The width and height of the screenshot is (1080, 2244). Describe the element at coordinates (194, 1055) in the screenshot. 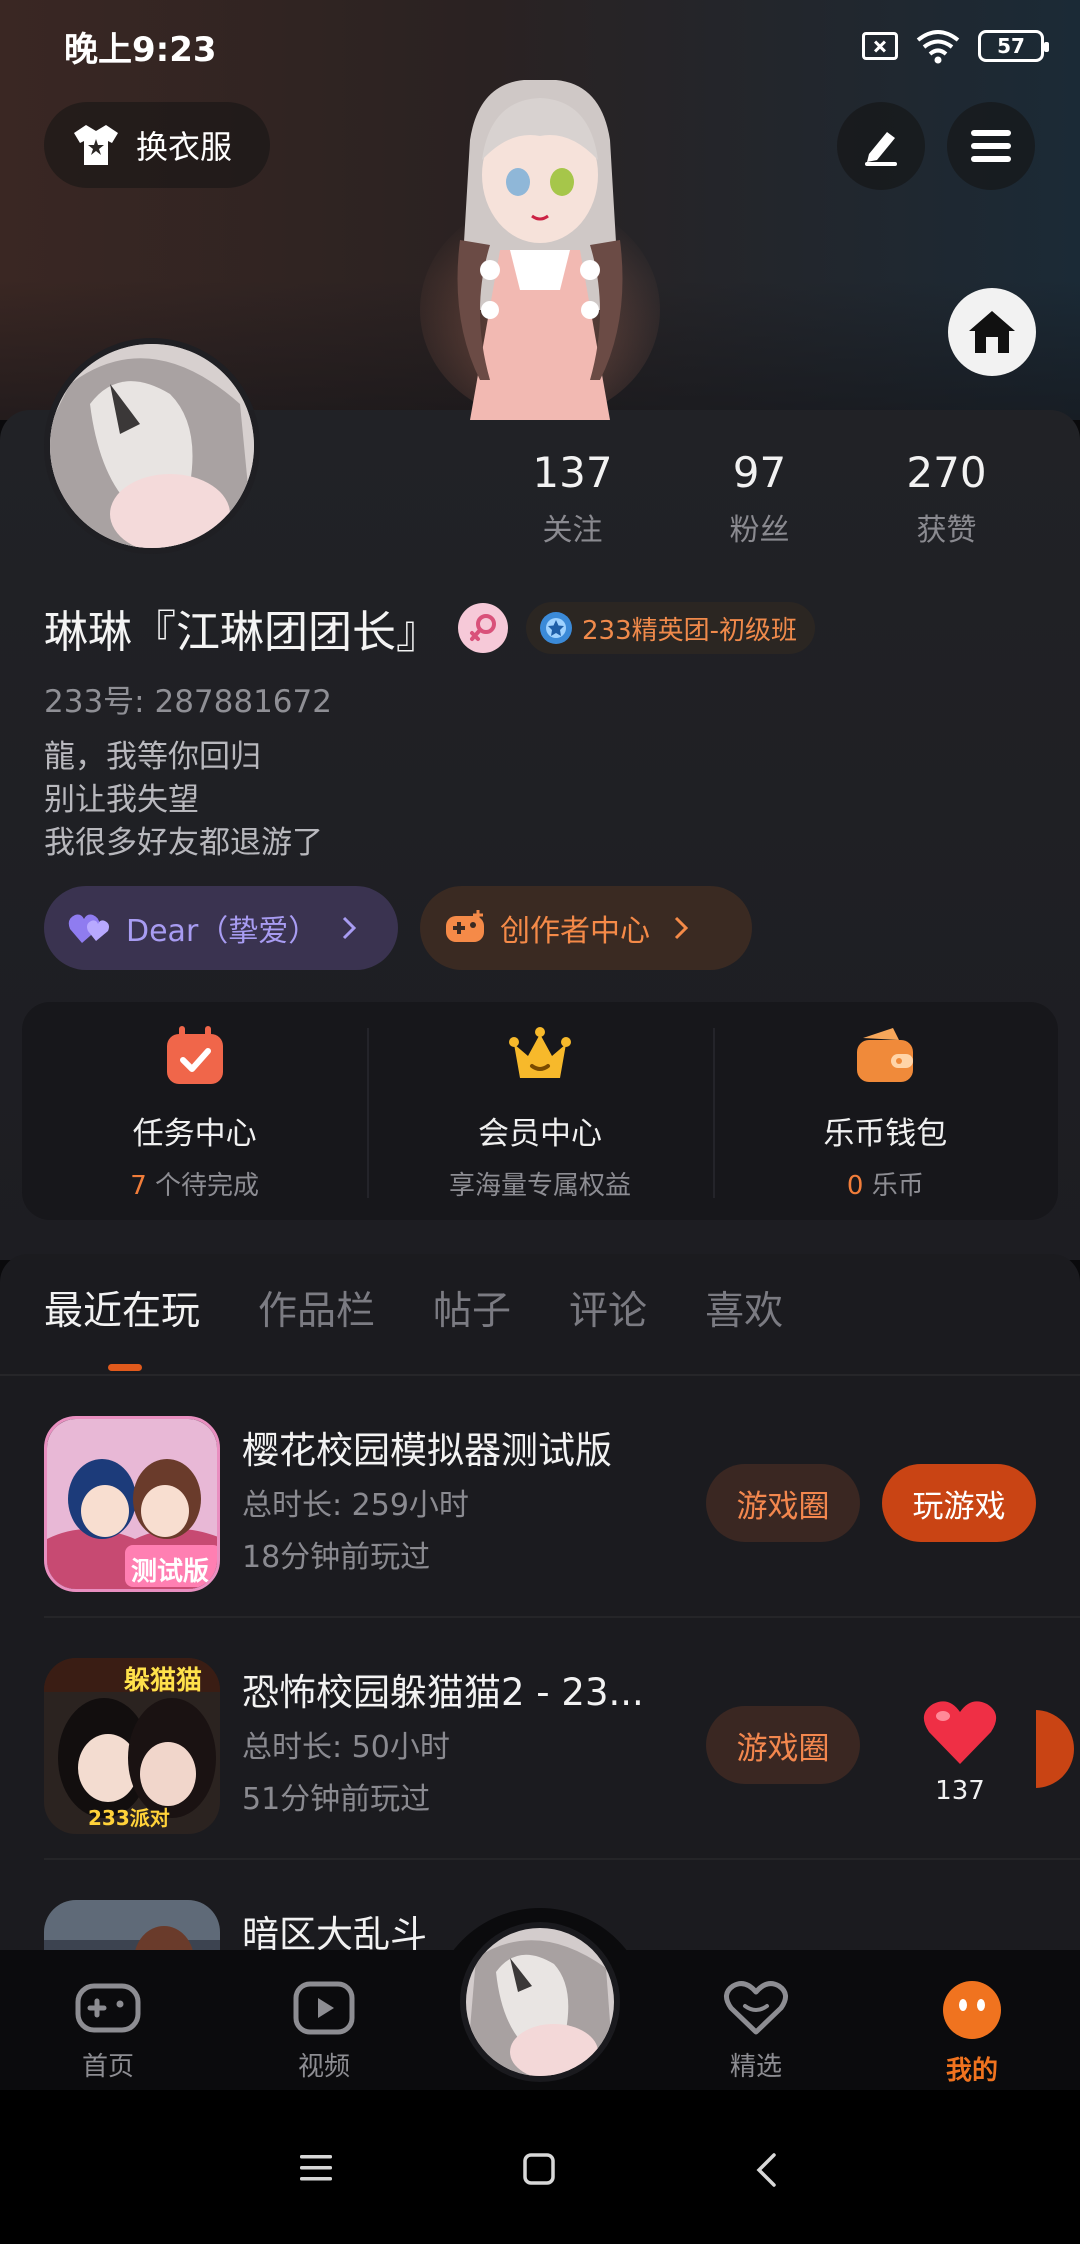

I see `calendar-check-icon` at that location.